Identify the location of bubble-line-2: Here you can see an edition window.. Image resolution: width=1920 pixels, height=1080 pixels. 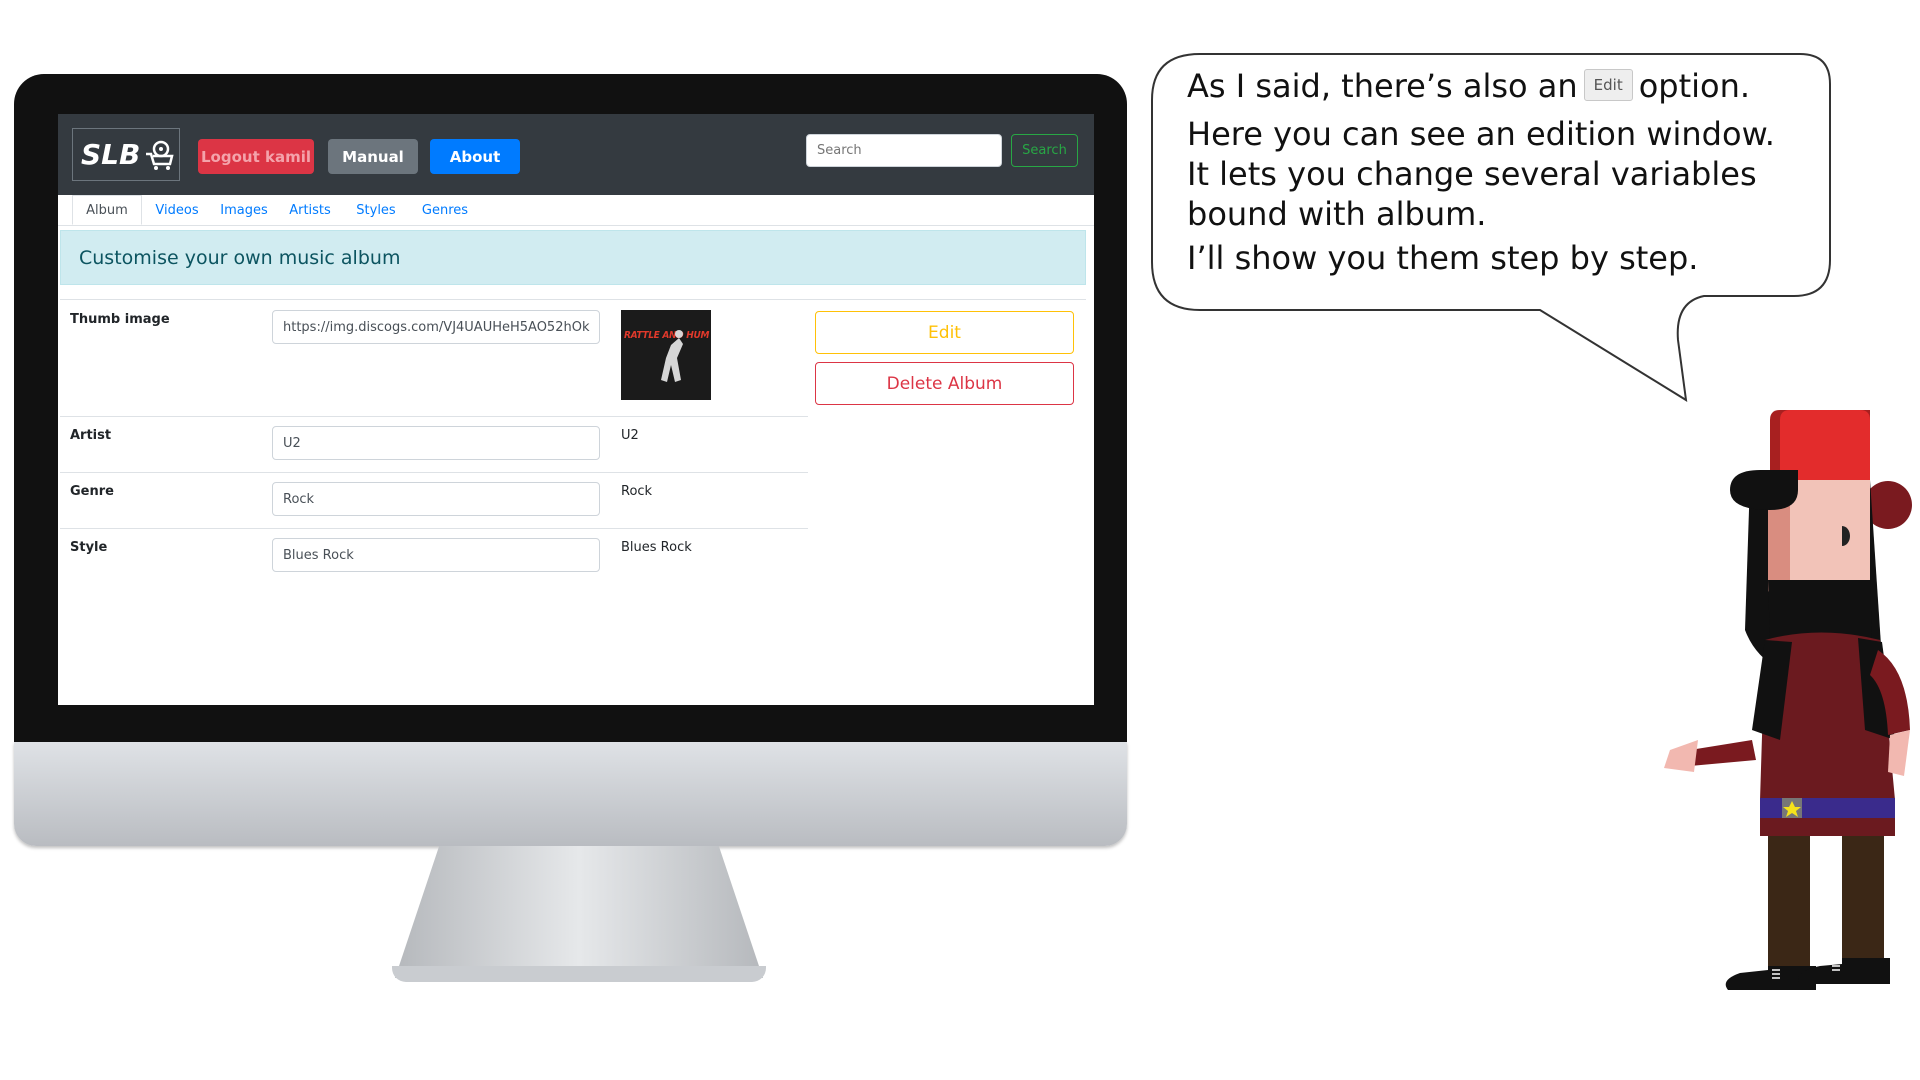
(1481, 134).